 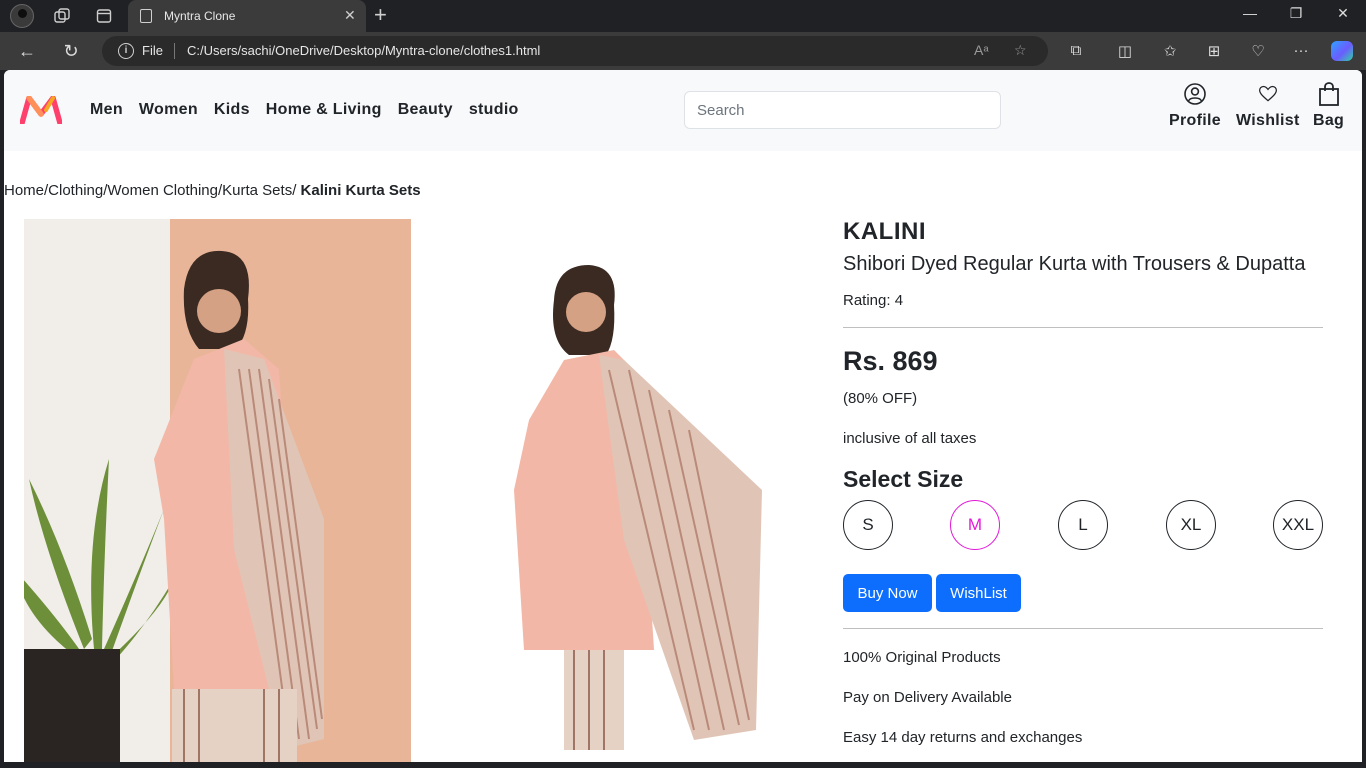 What do you see at coordinates (890, 361) in the screenshot?
I see `product-price: Rs. 869` at bounding box center [890, 361].